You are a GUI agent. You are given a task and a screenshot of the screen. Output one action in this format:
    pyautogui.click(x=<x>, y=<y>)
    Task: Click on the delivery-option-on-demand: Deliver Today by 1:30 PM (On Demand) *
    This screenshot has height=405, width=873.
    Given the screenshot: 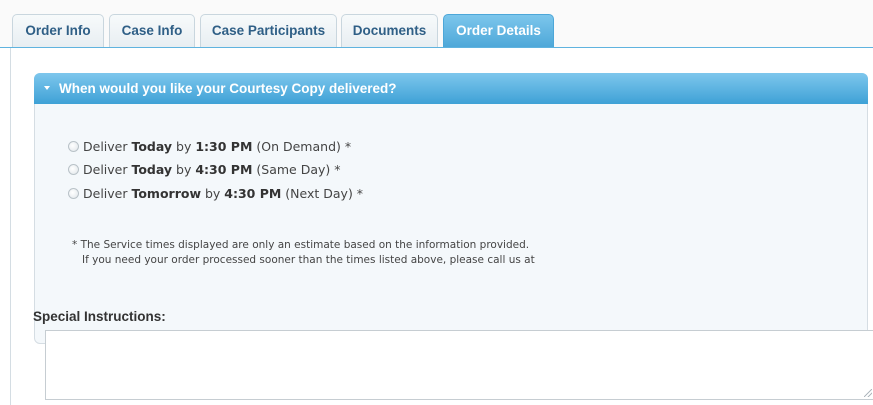 What is the action you would take?
    pyautogui.click(x=209, y=147)
    